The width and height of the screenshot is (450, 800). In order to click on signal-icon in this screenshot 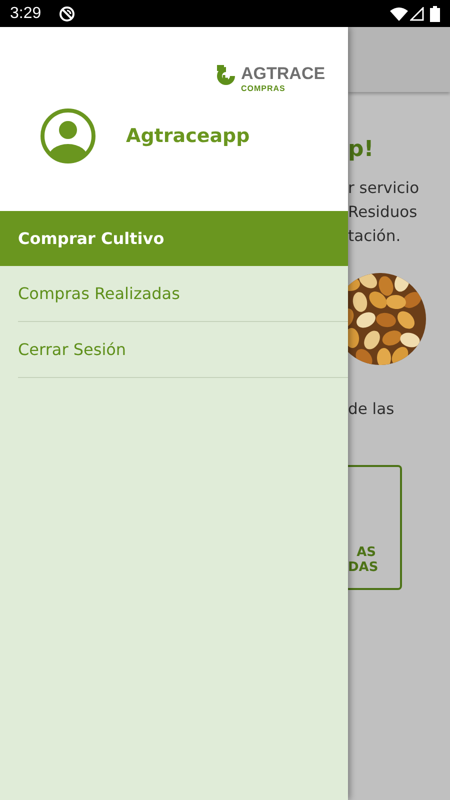, I will do `click(417, 13)`.